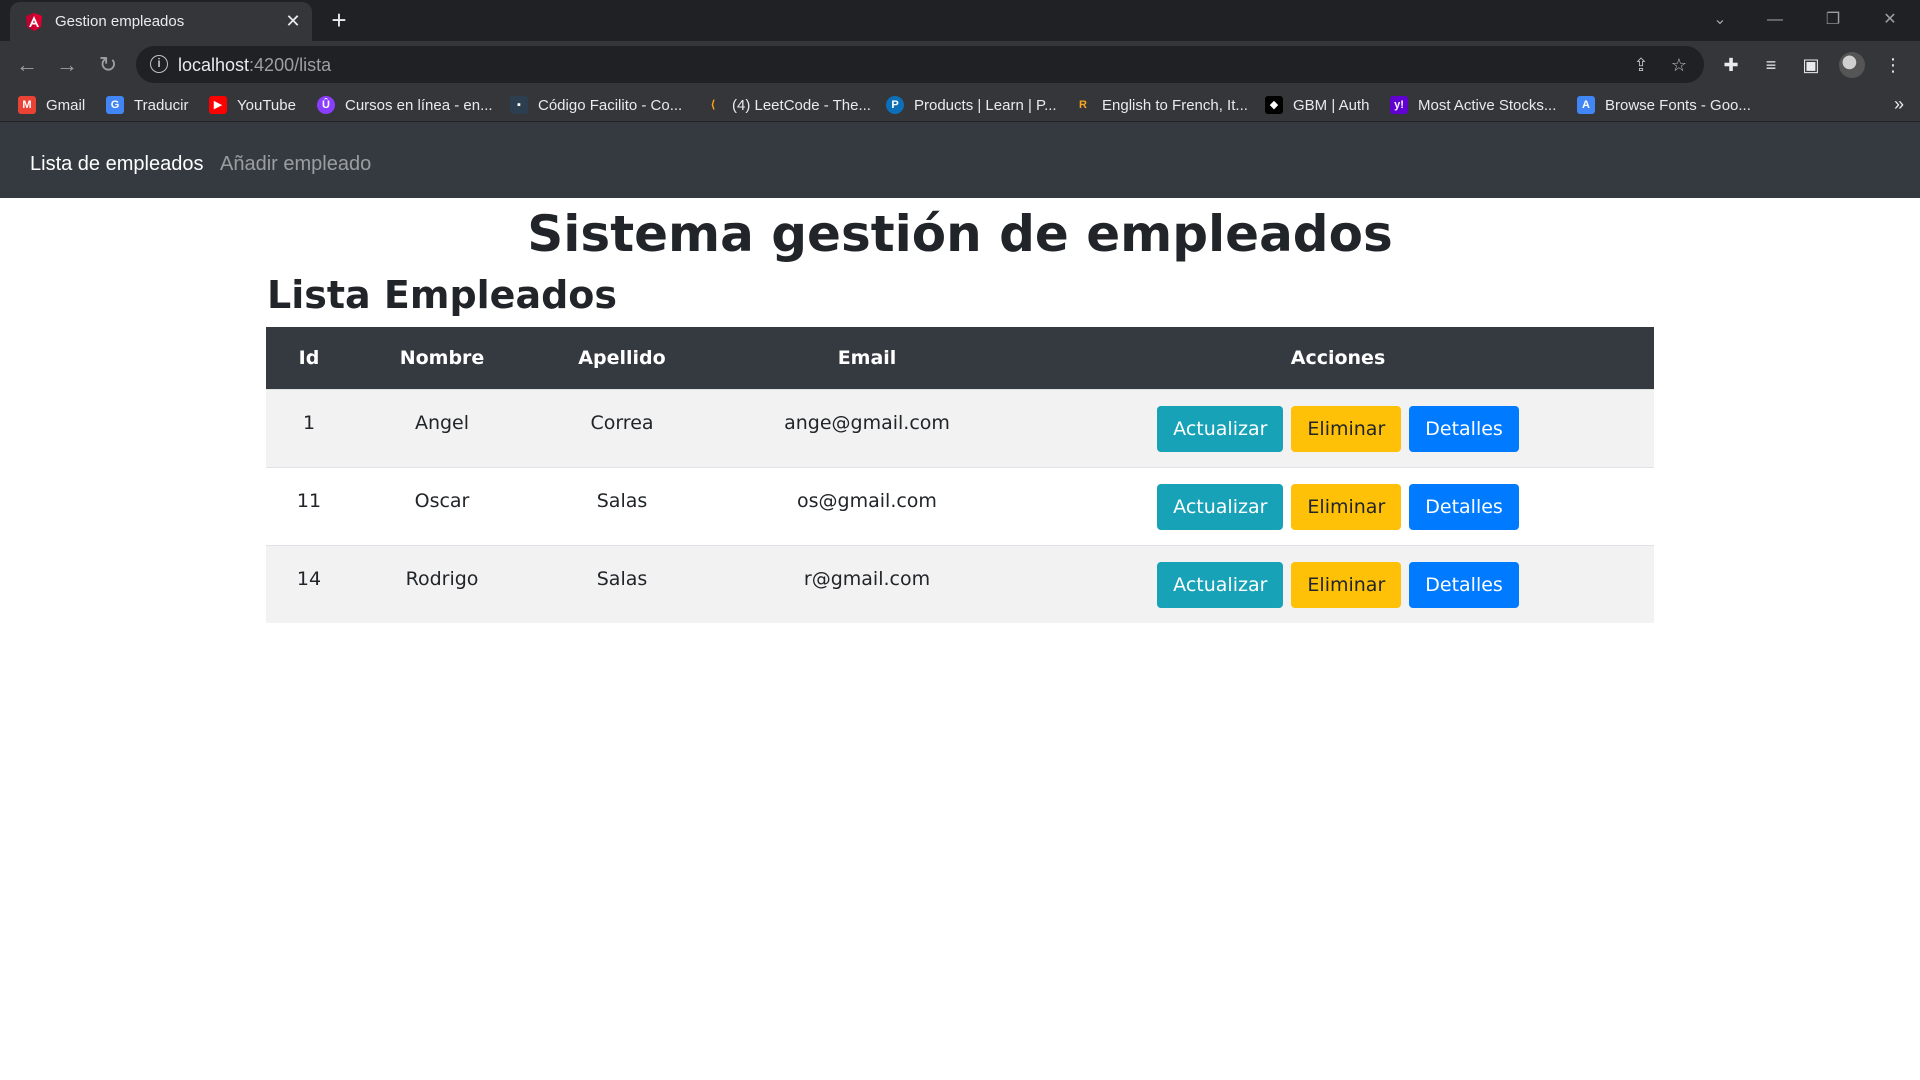 The height and width of the screenshot is (1080, 1920). Describe the element at coordinates (622, 422) in the screenshot. I see `cell-apellido: Correa` at that location.